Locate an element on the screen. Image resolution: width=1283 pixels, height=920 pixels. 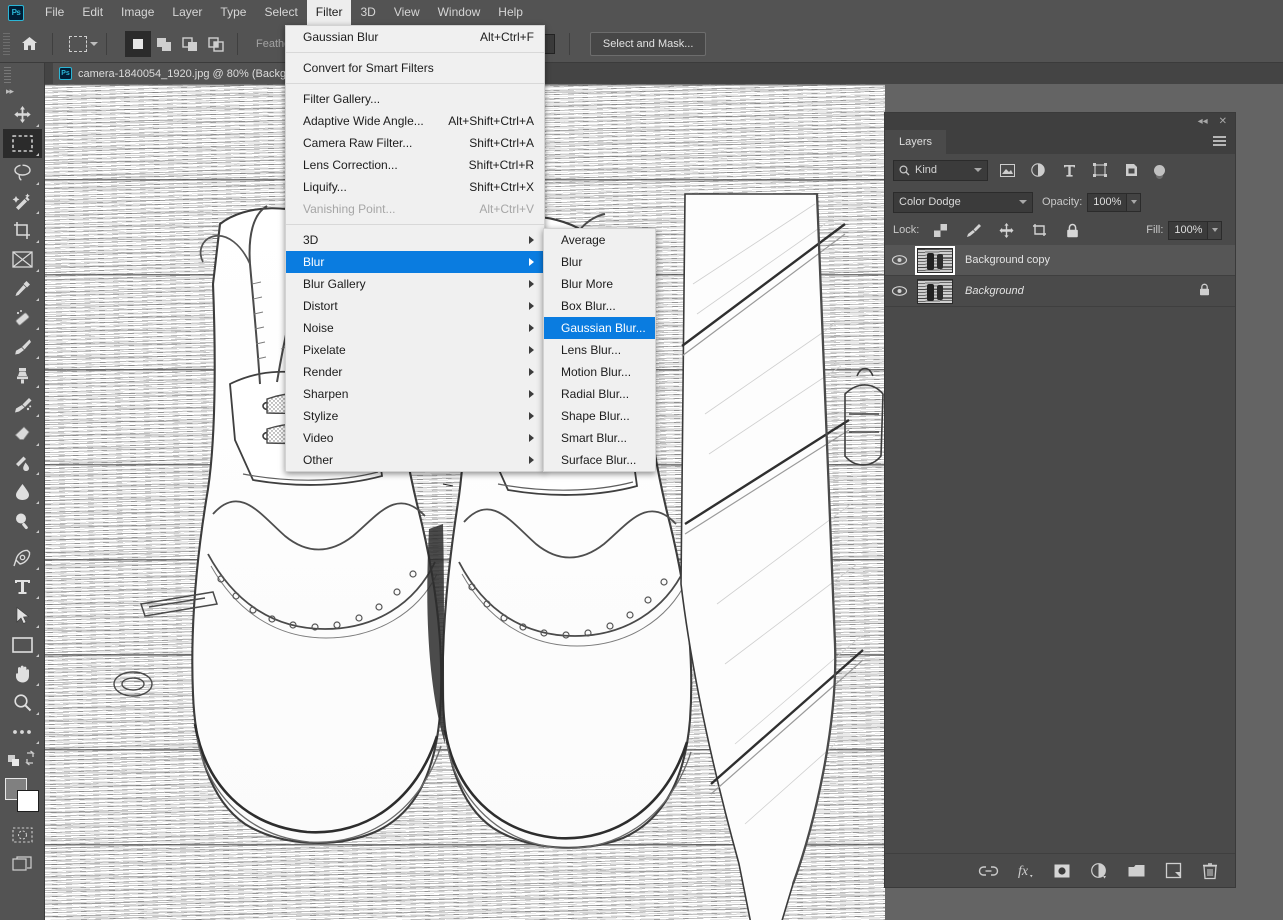
hand-tool is located at coordinates (22, 673).